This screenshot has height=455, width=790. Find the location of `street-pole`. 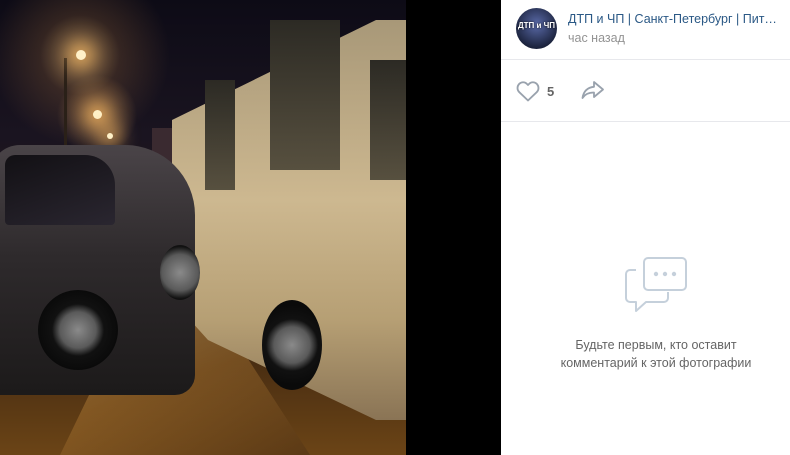

street-pole is located at coordinates (65, 103).